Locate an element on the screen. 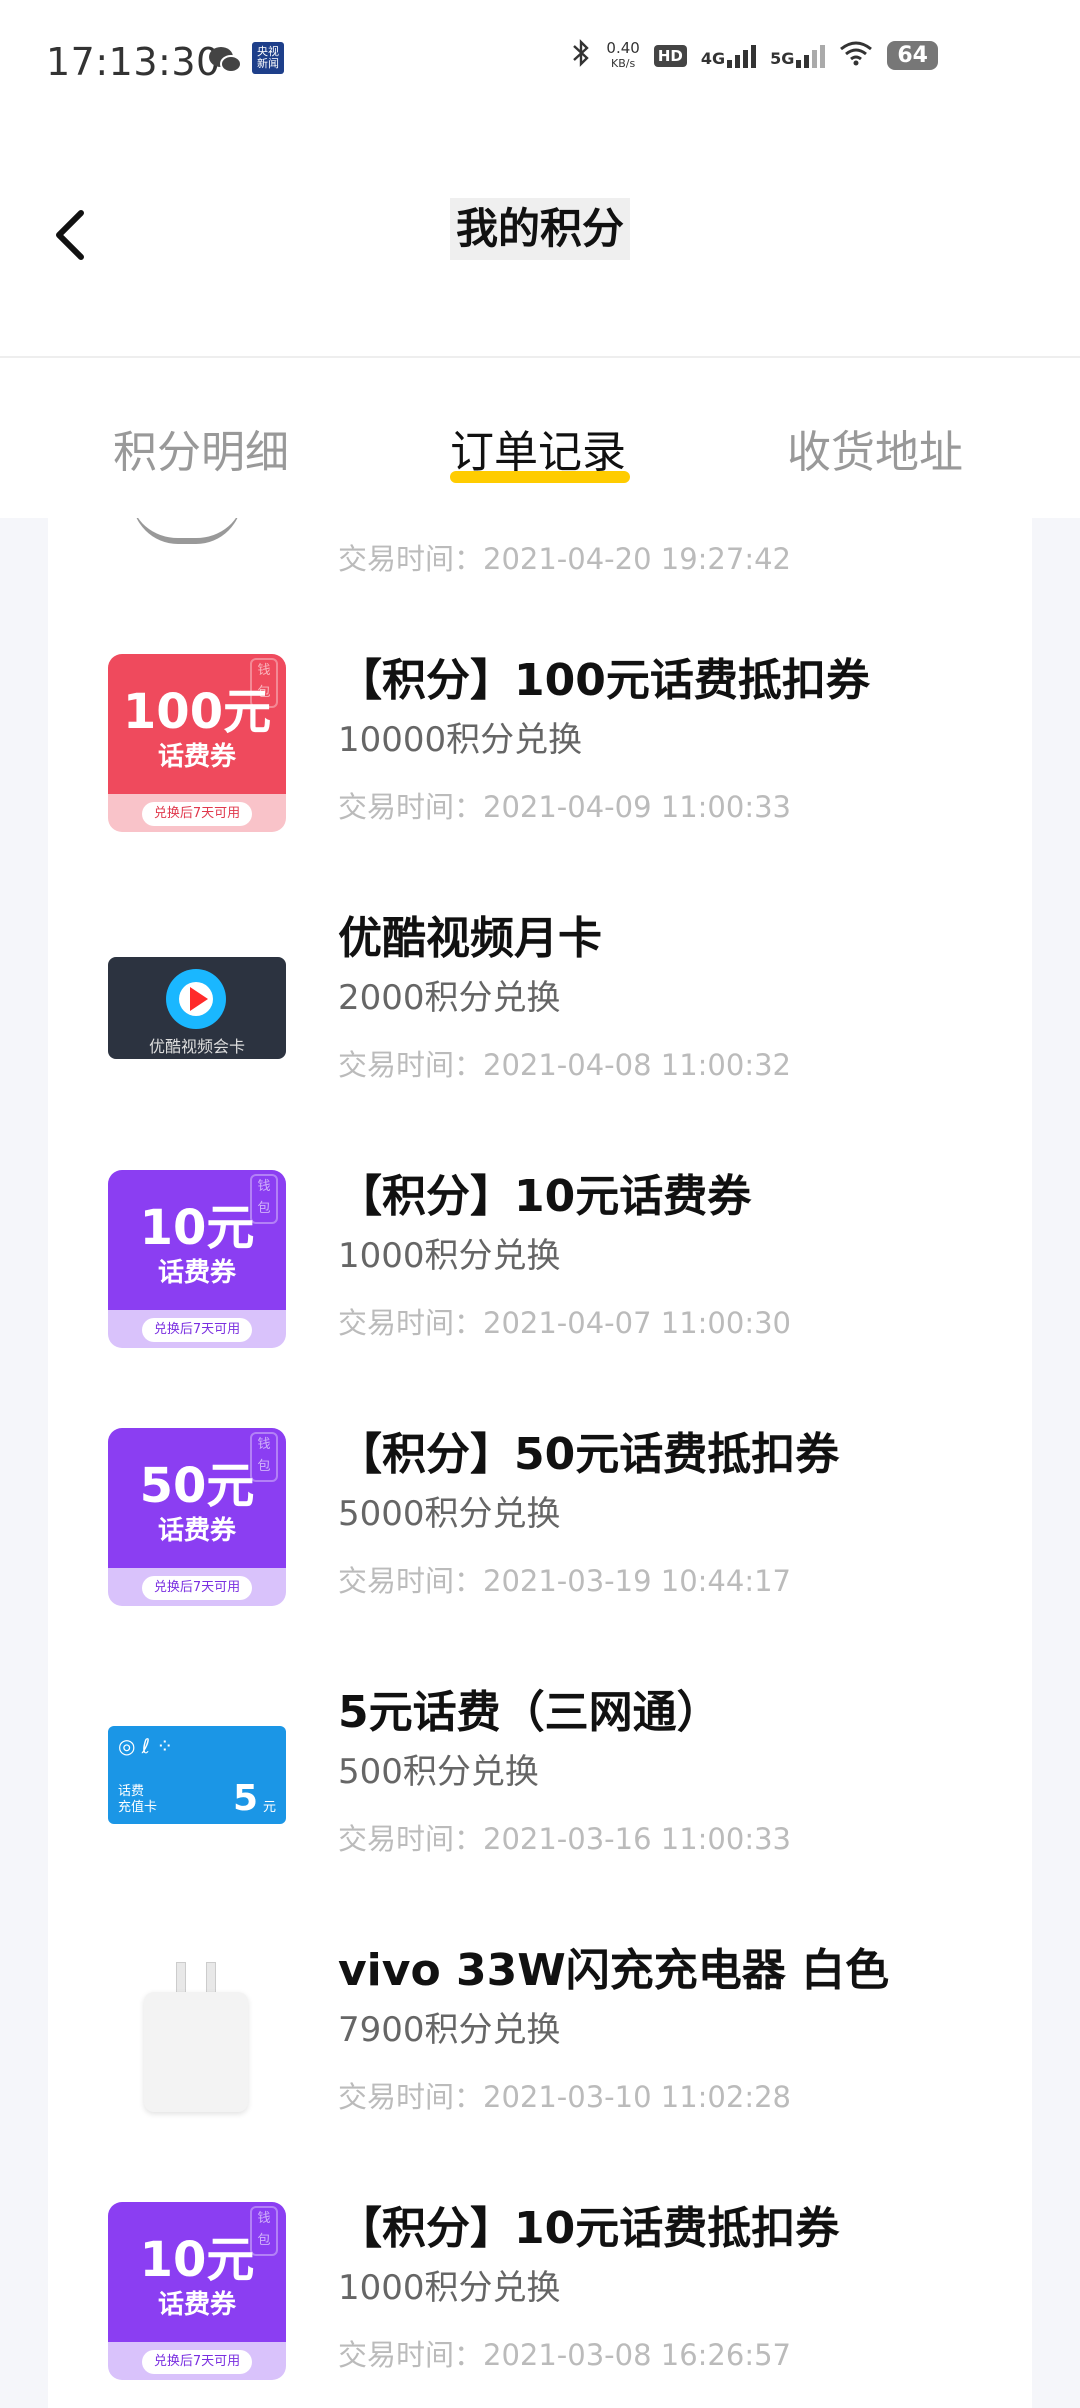 The width and height of the screenshot is (1080, 2408). order-name: 【积分】10元话费抵扣券 is located at coordinates (589, 2228).